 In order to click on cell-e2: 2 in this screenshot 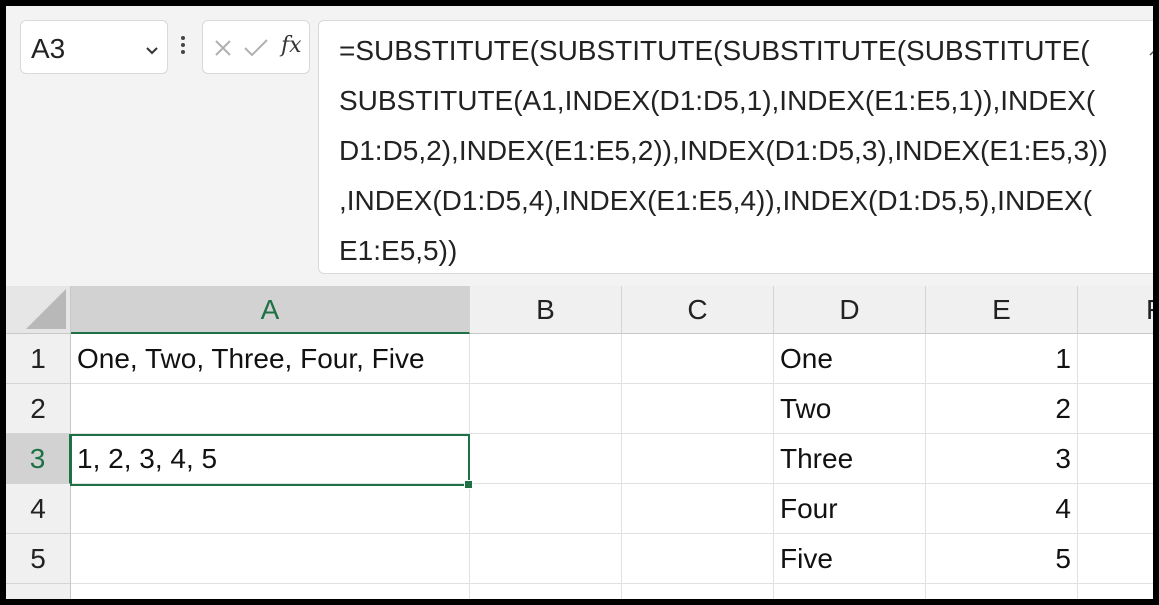, I will do `click(1002, 409)`.